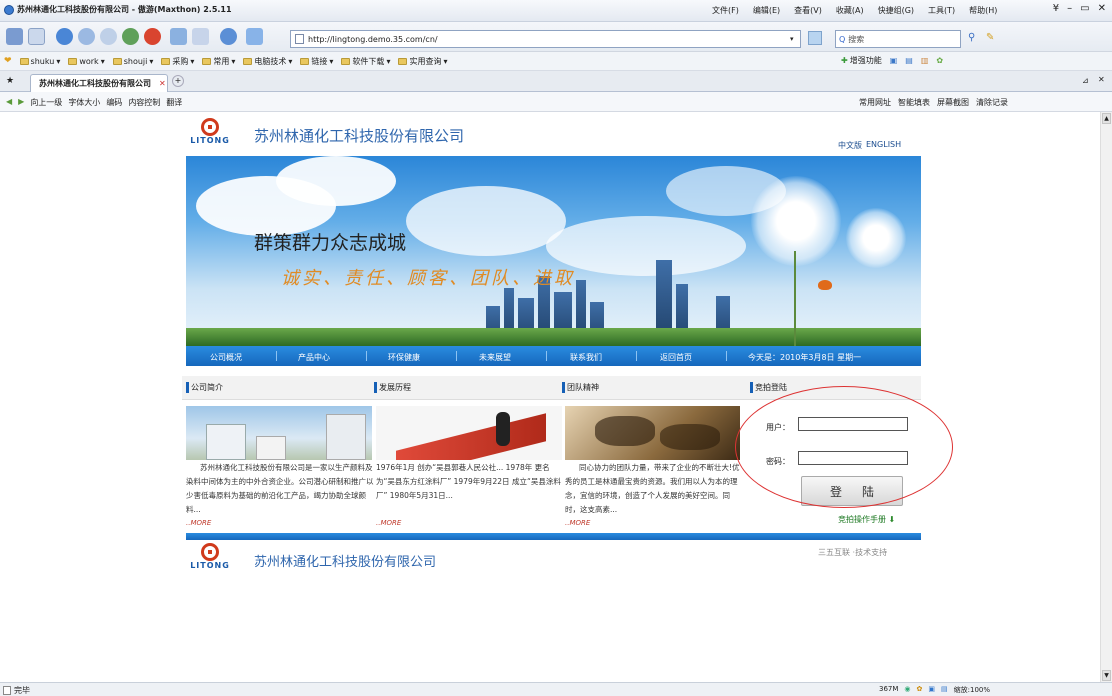  What do you see at coordinates (907, 690) in the screenshot?
I see `status-icon-1: ◉` at bounding box center [907, 690].